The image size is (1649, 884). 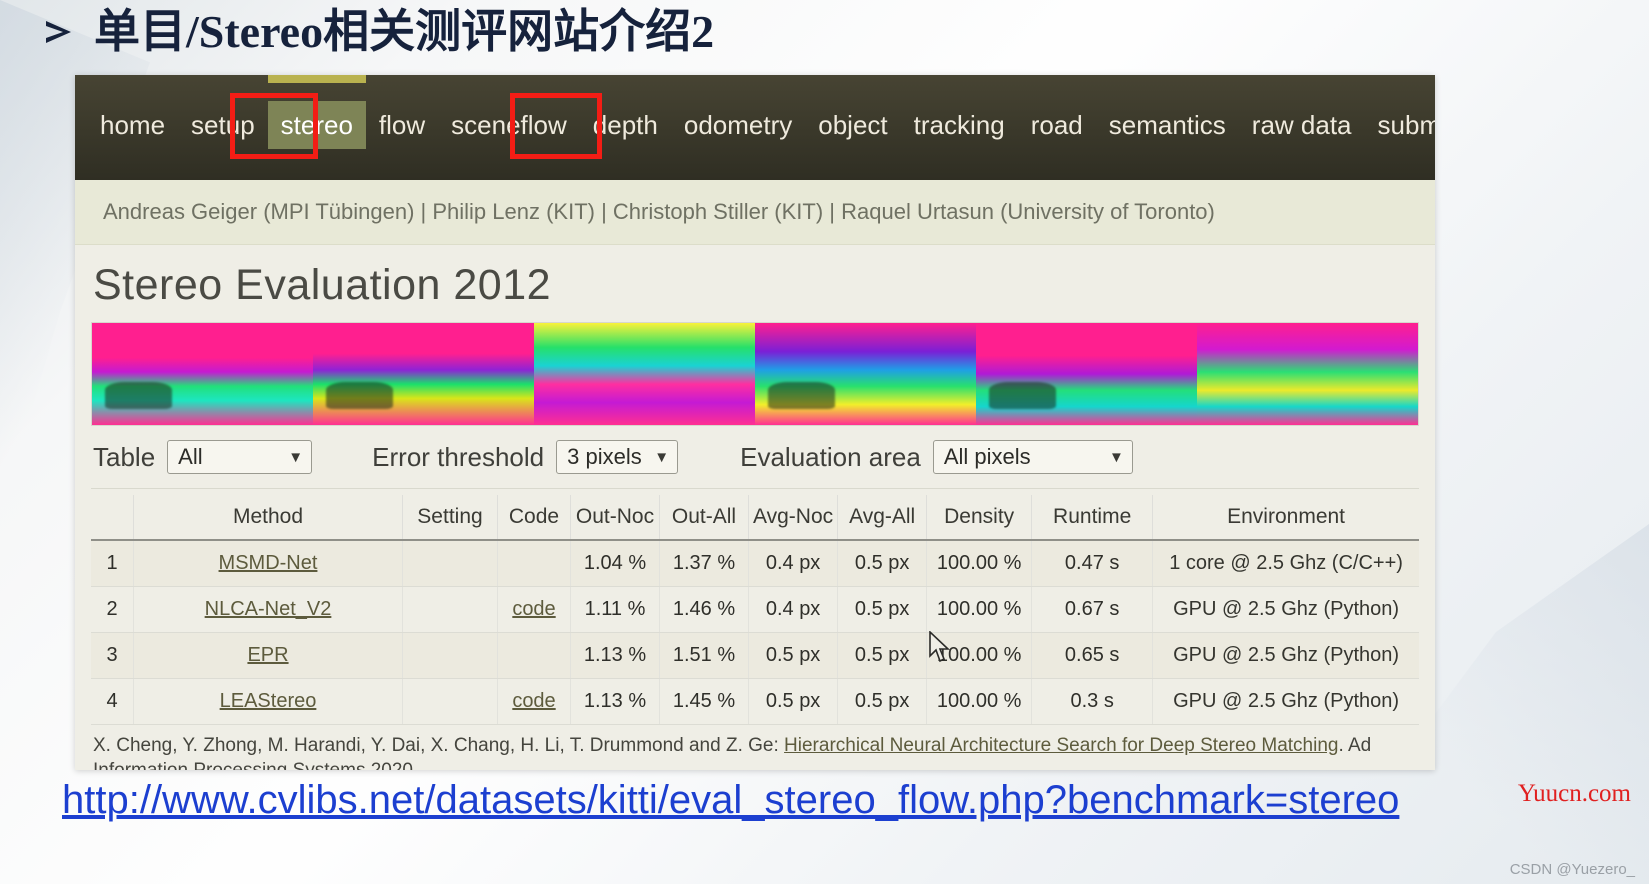 I want to click on cell-method: NLCA-Net_V2, so click(x=268, y=609).